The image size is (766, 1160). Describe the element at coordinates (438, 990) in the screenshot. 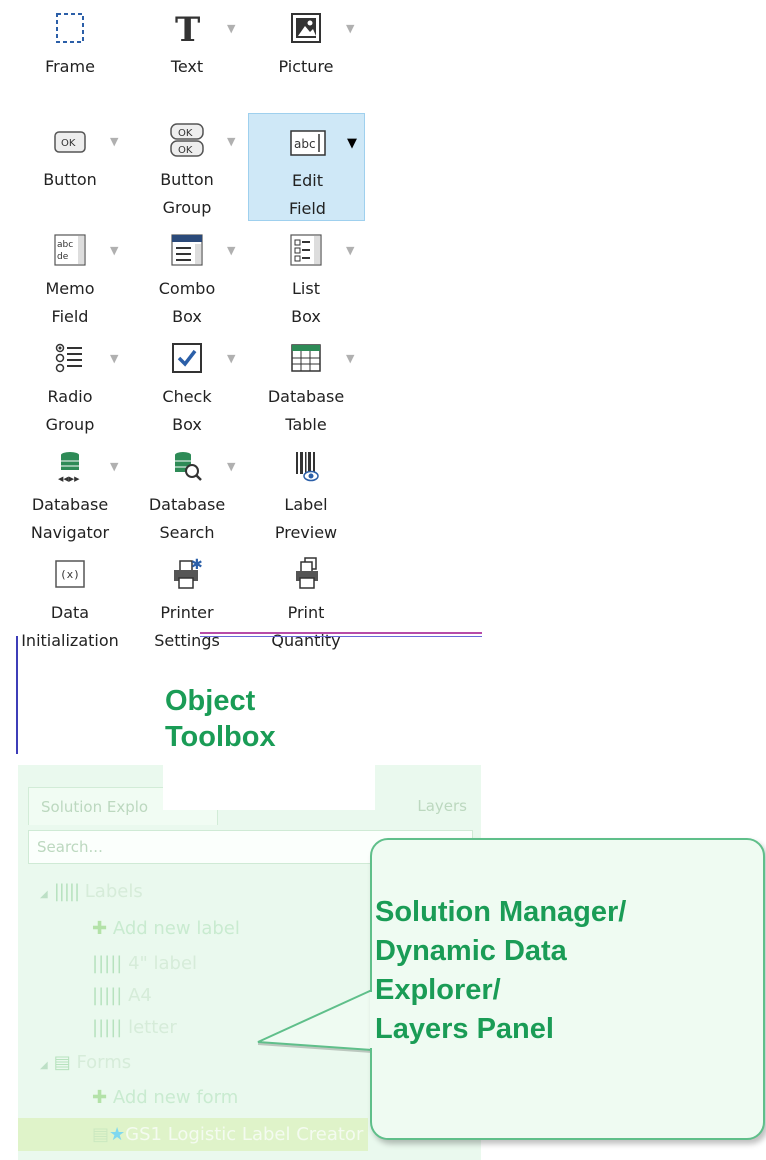

I see `callout-line: Explorer/` at that location.